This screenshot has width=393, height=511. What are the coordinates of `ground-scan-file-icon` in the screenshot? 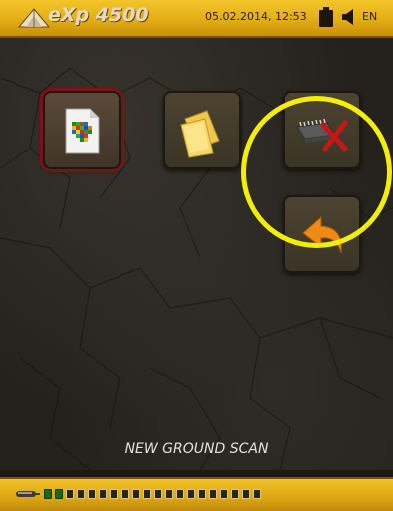 It's located at (82, 131).